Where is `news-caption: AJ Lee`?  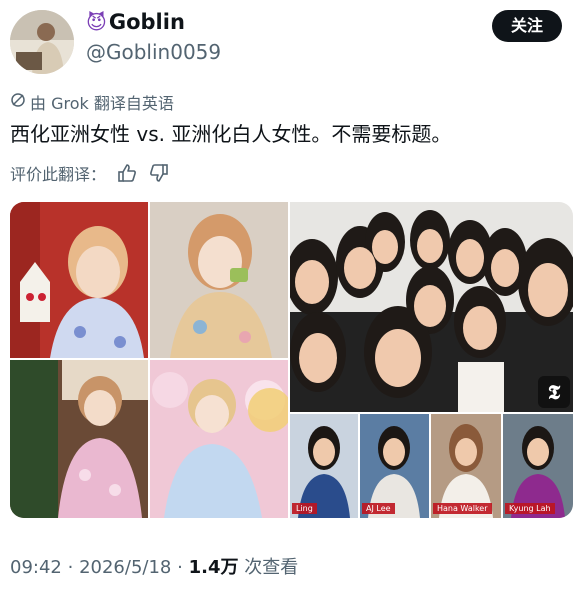 news-caption: AJ Lee is located at coordinates (378, 508).